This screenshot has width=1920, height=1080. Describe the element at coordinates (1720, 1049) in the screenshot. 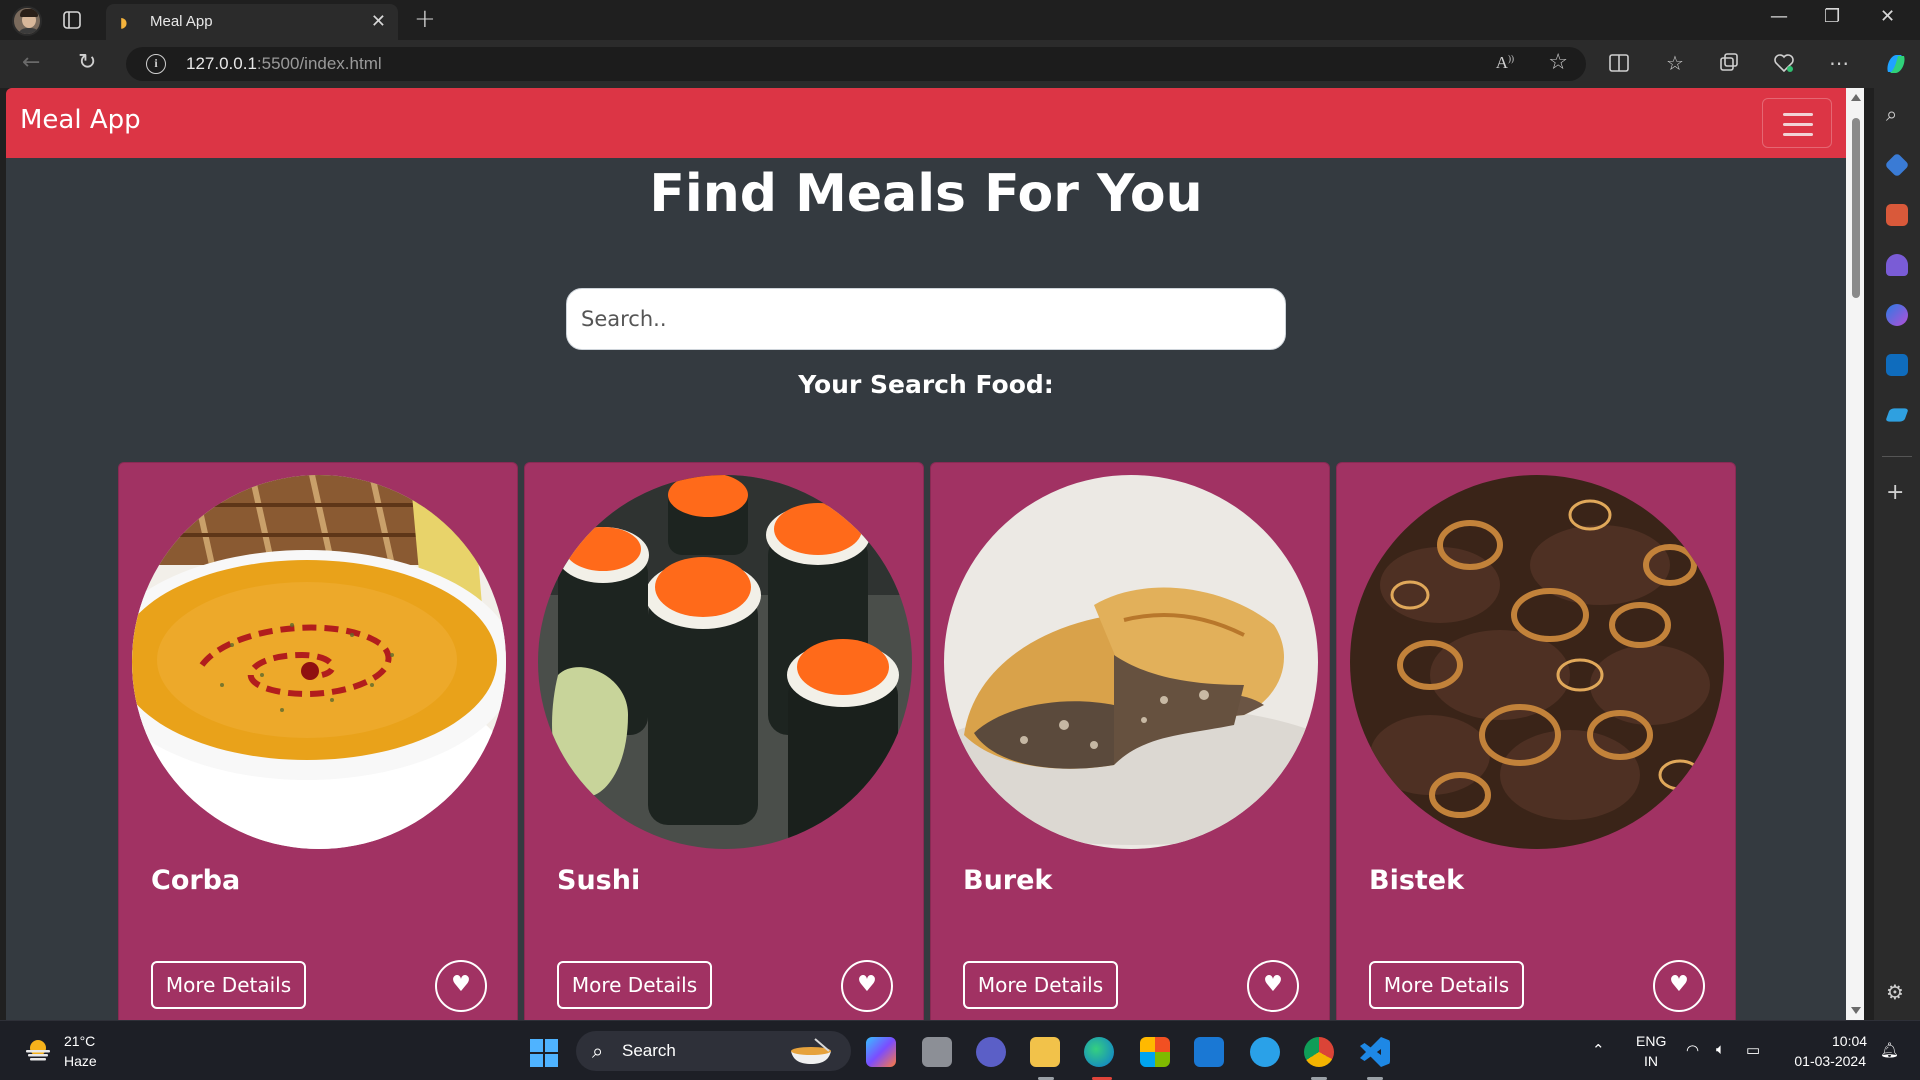

I see `volume-icon: 🔈︎` at that location.